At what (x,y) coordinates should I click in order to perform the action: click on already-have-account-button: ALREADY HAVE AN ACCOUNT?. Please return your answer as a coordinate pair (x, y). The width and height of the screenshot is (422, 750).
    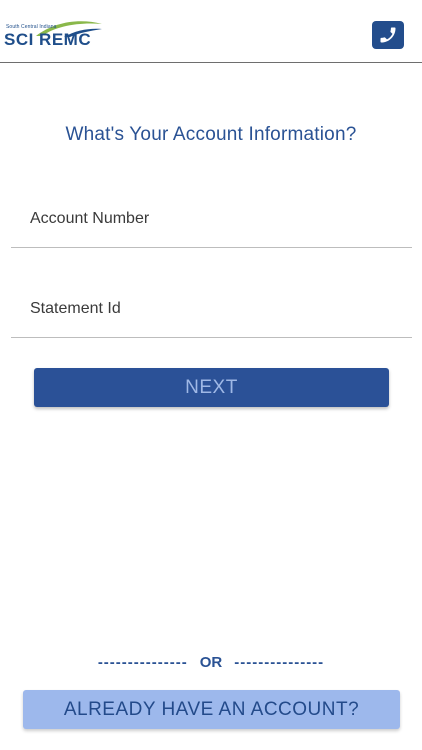
    Looking at the image, I should click on (211, 709).